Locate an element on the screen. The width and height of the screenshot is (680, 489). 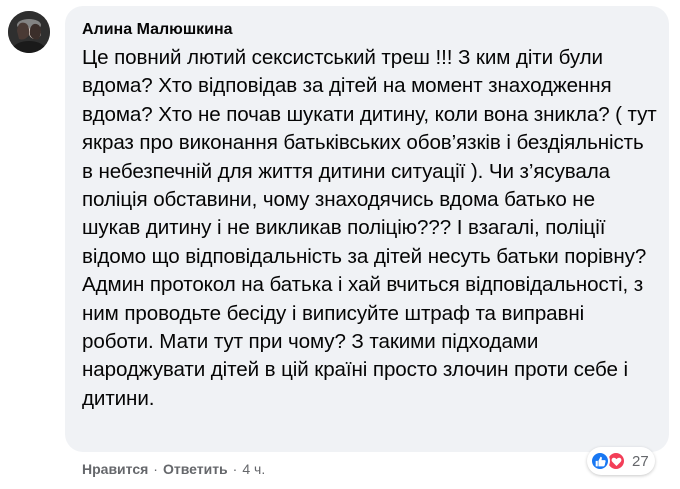
reply-button: Ответить is located at coordinates (195, 469).